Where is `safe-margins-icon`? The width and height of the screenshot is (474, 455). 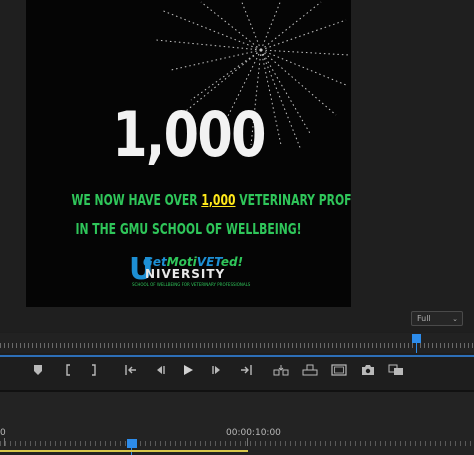
safe-margins-icon is located at coordinates (339, 370).